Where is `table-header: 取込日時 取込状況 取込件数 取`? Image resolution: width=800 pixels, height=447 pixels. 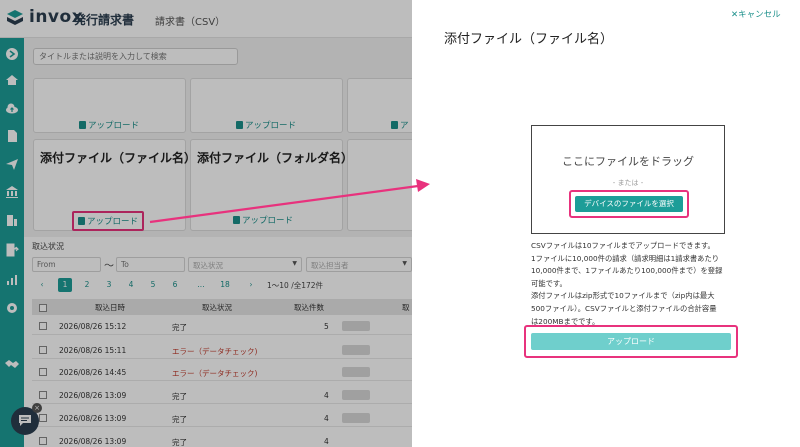 table-header: 取込日時 取込状況 取込件数 取 is located at coordinates (222, 307).